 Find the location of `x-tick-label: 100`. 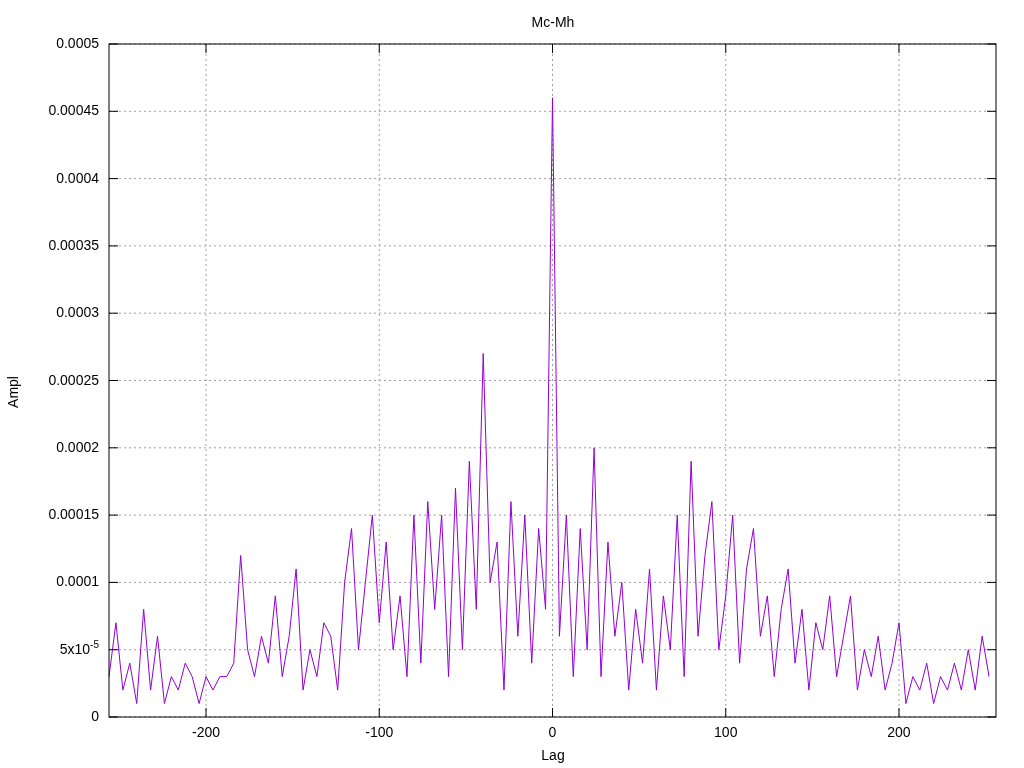

x-tick-label: 100 is located at coordinates (726, 732).